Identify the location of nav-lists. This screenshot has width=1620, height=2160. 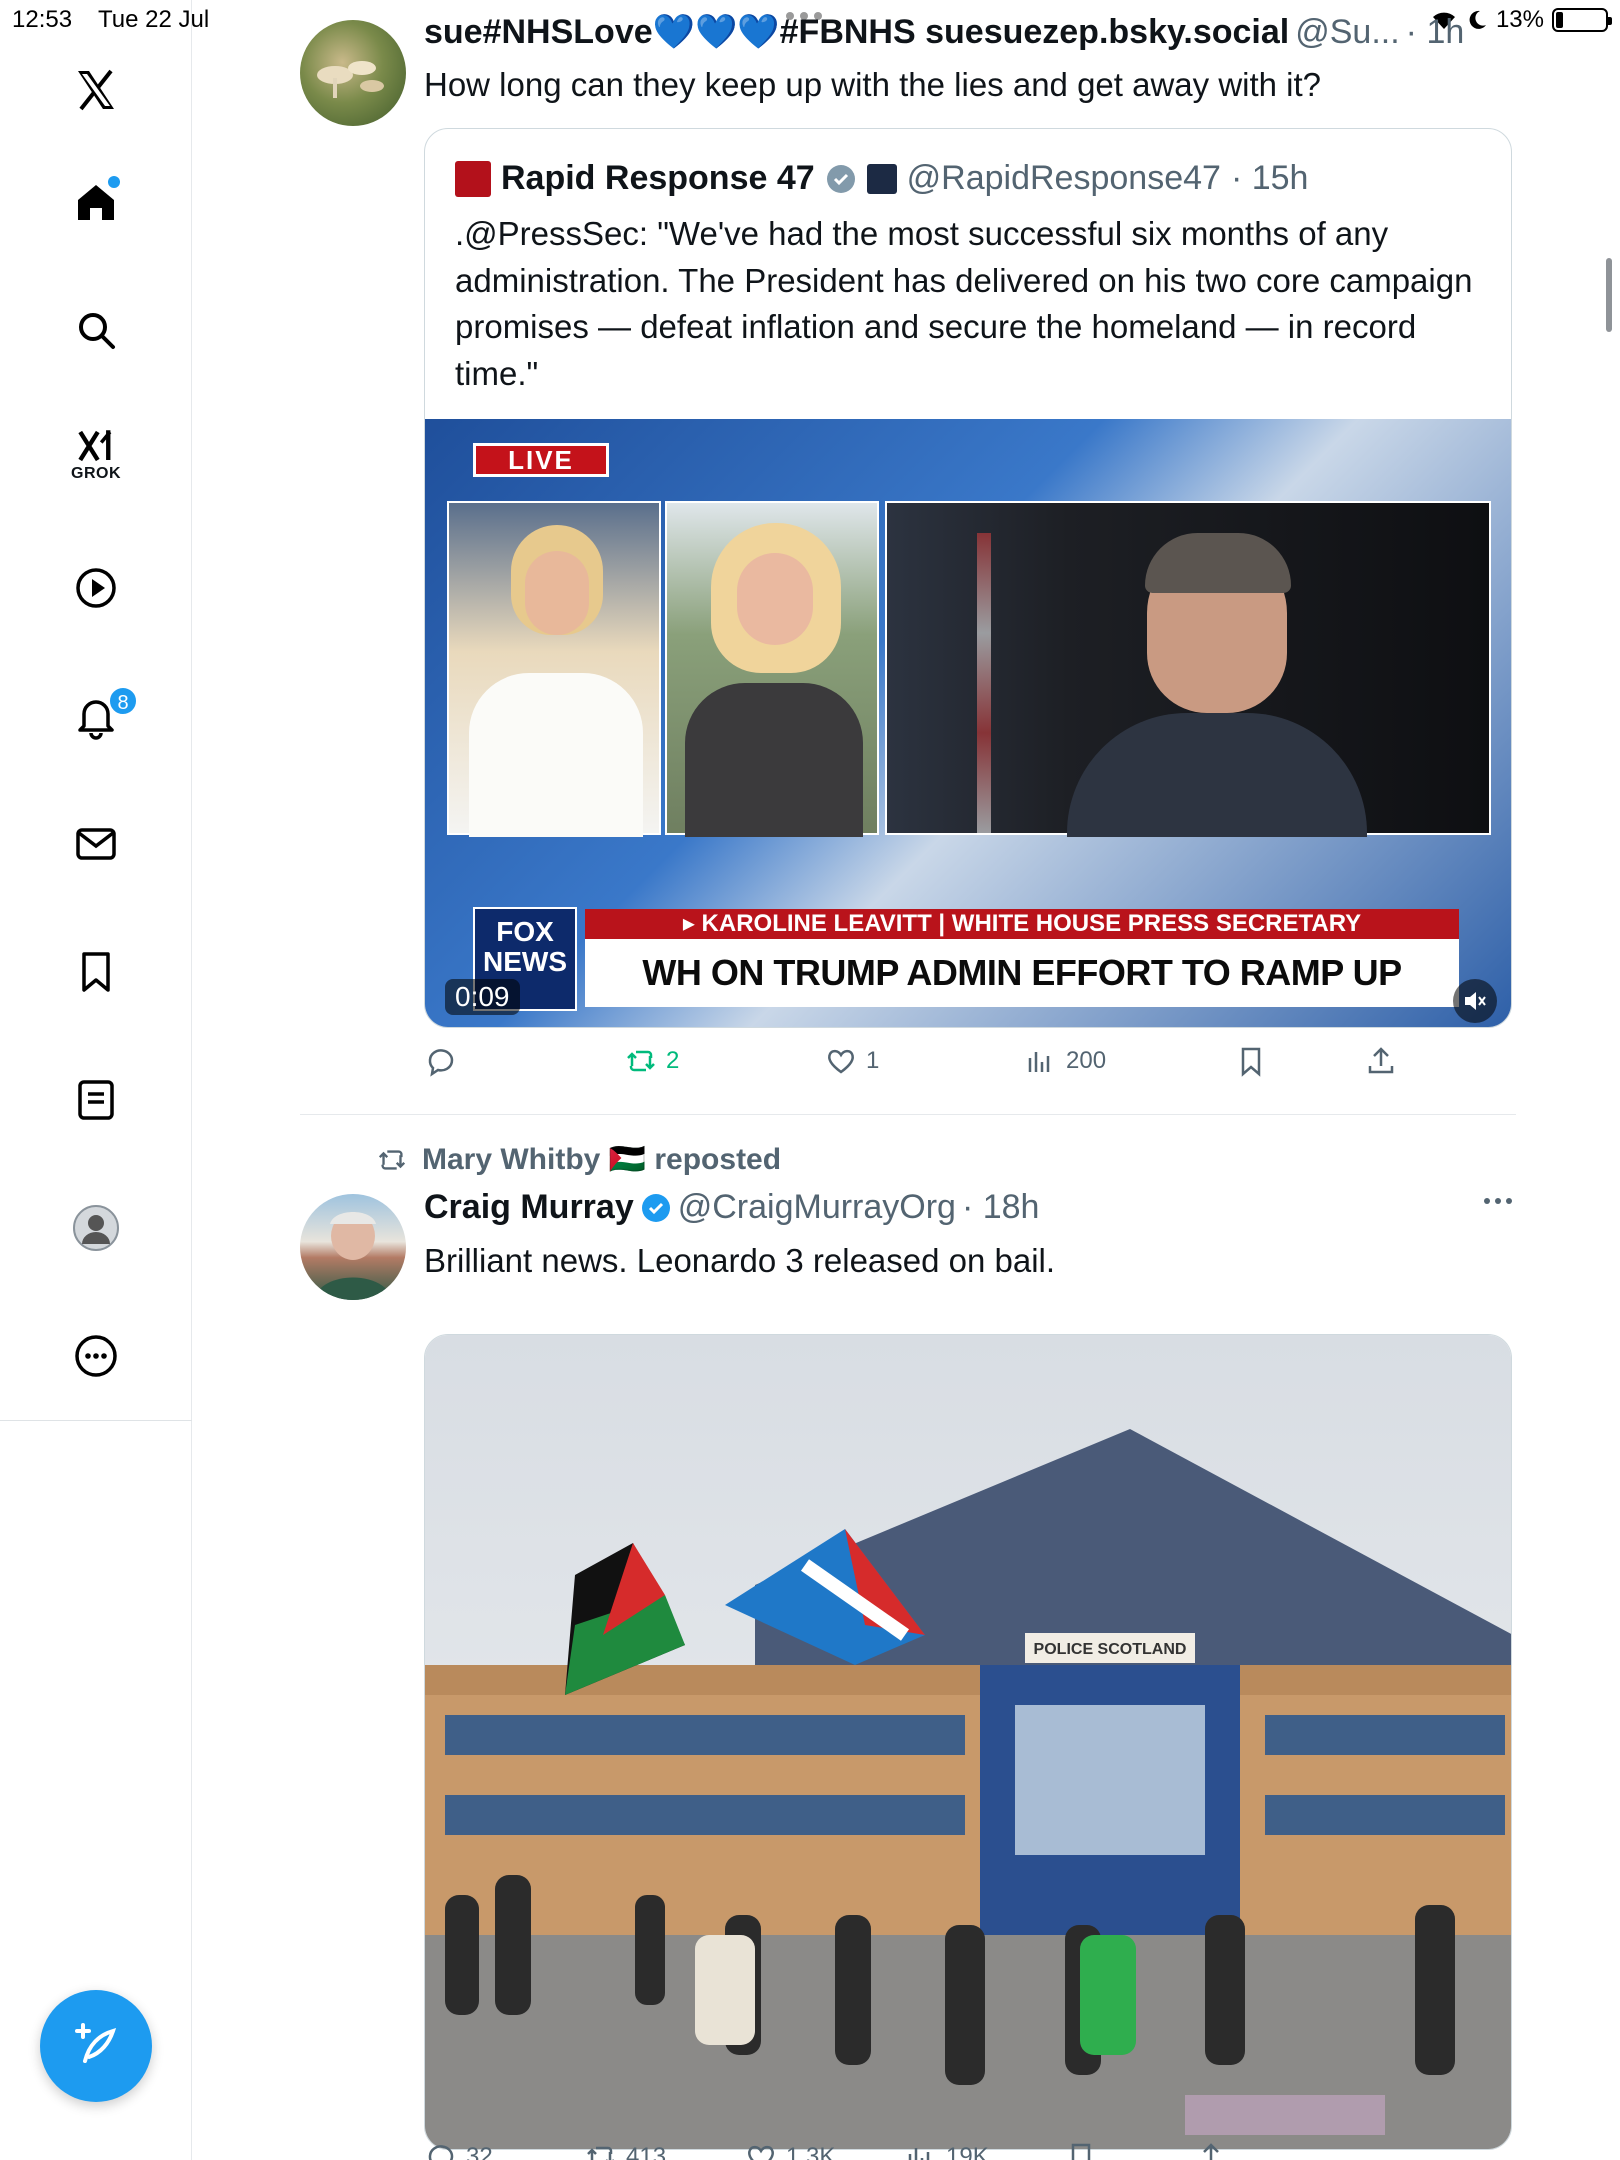
(96, 1100).